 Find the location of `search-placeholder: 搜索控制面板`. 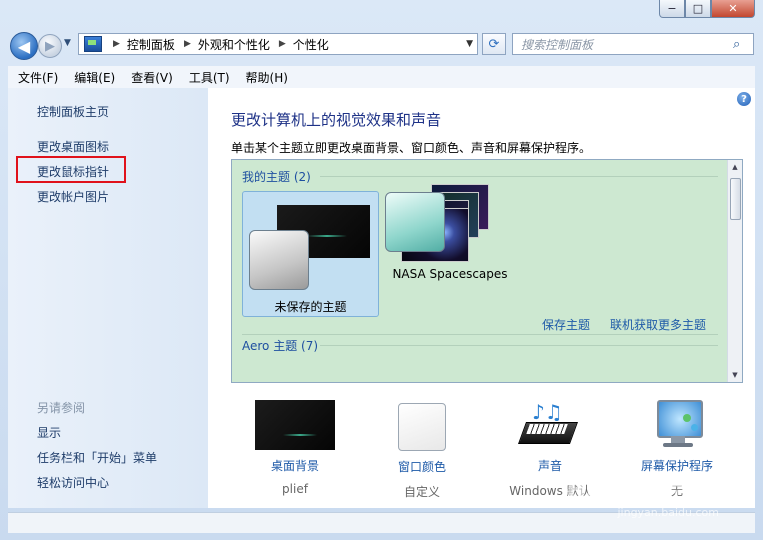

search-placeholder: 搜索控制面板 is located at coordinates (557, 44).